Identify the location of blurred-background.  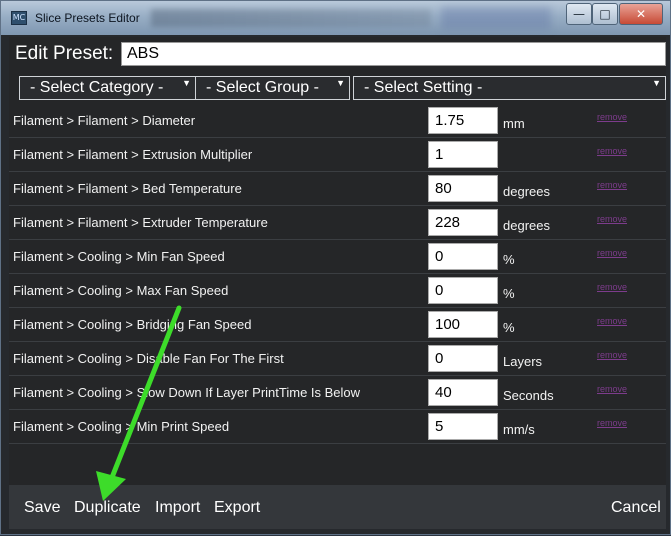
(291, 18).